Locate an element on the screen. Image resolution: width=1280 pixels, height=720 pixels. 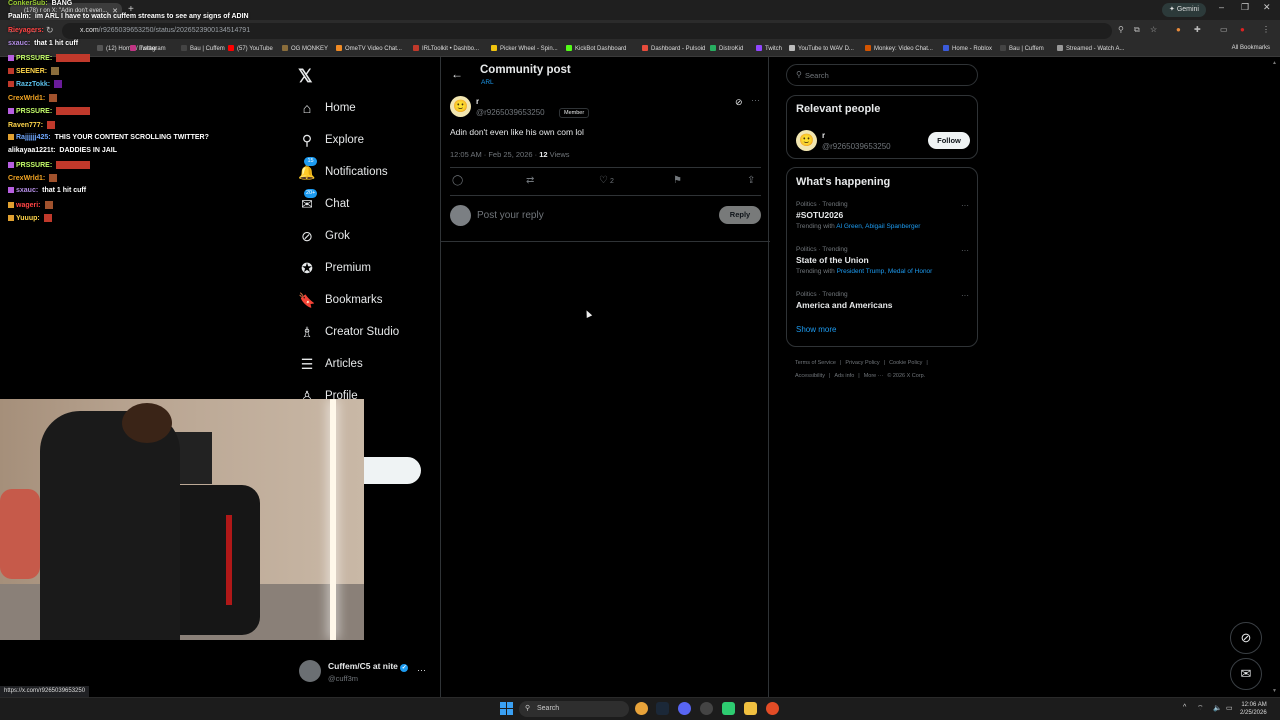
search-input: ⚲ Search is located at coordinates (882, 75).